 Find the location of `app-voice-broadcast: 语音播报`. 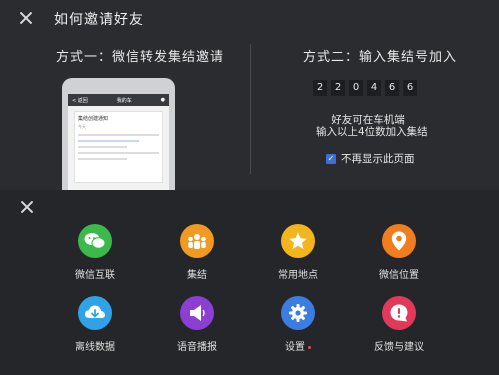

app-voice-broadcast: 语音播报 is located at coordinates (197, 324).